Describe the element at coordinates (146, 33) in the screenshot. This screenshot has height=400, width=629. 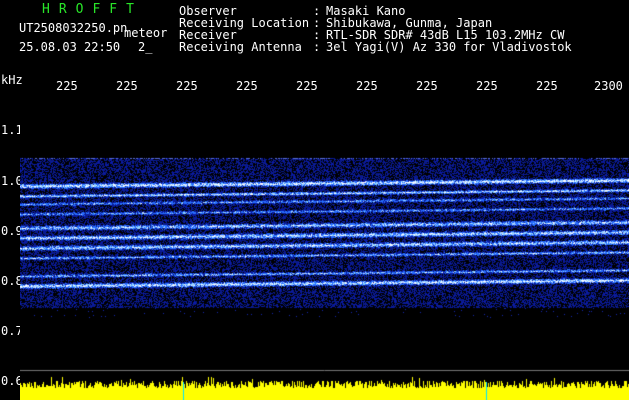
I see `mode-label: meteor` at that location.